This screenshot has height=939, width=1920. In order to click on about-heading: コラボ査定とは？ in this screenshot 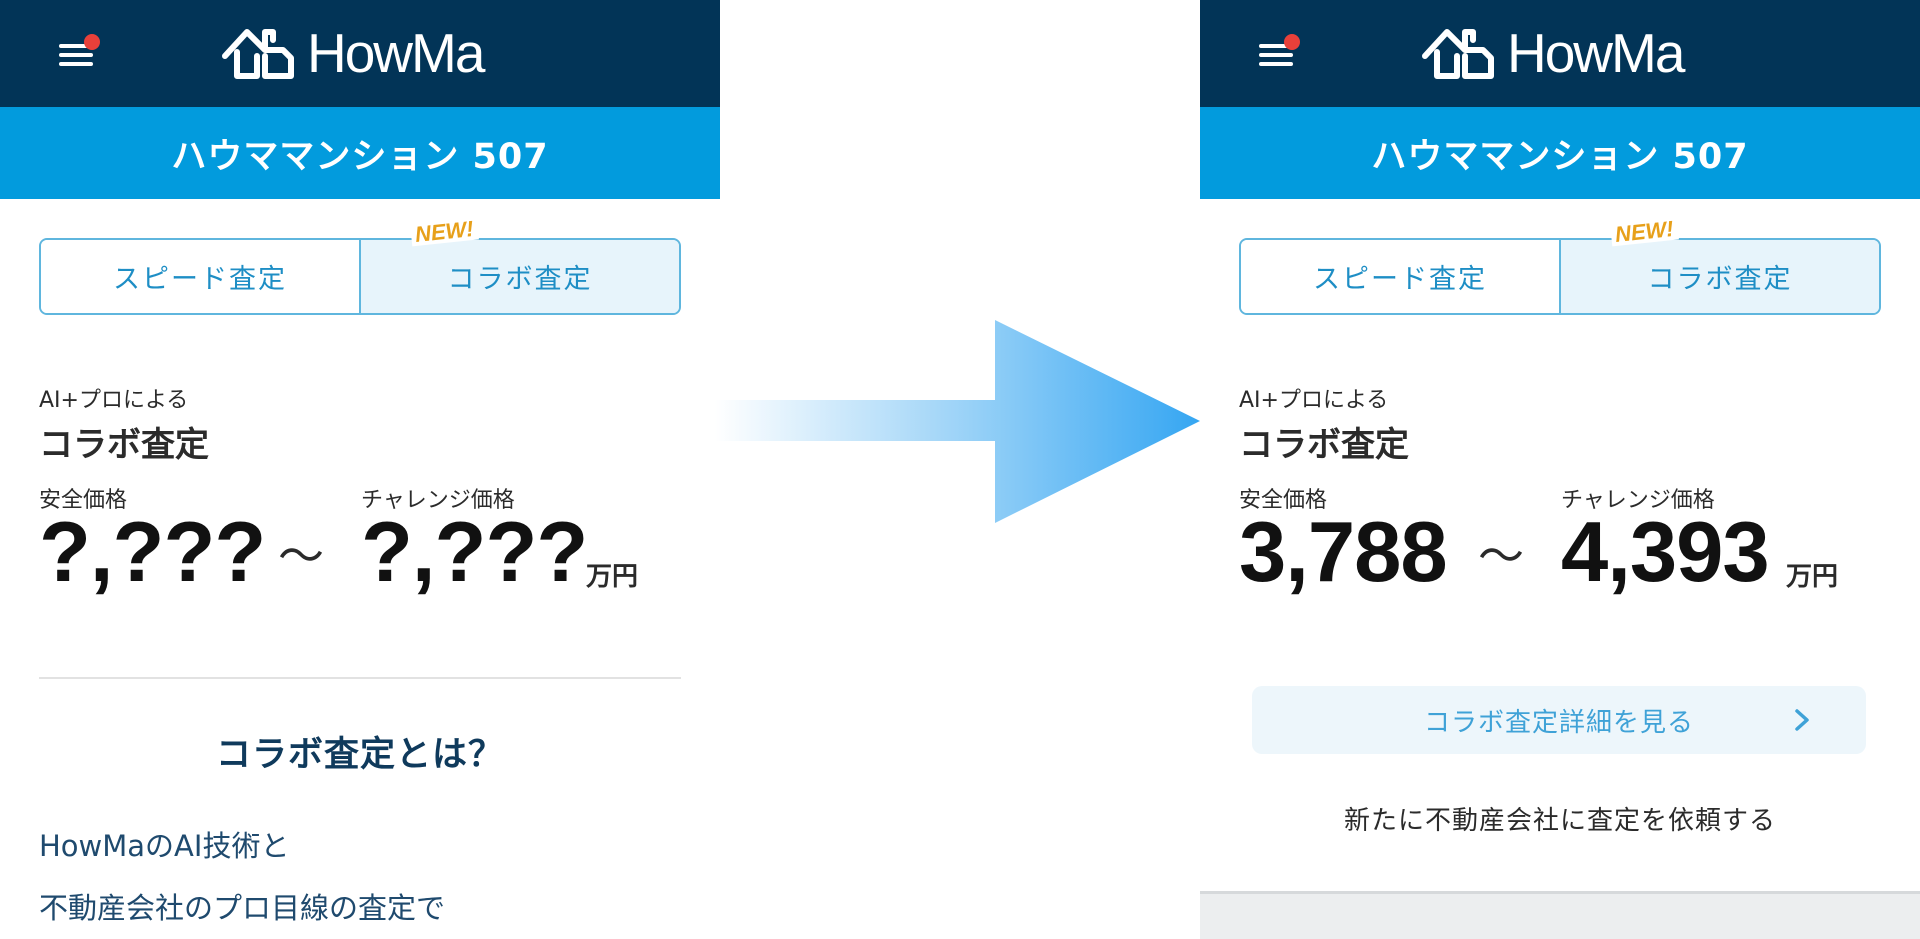, I will do `click(359, 755)`.